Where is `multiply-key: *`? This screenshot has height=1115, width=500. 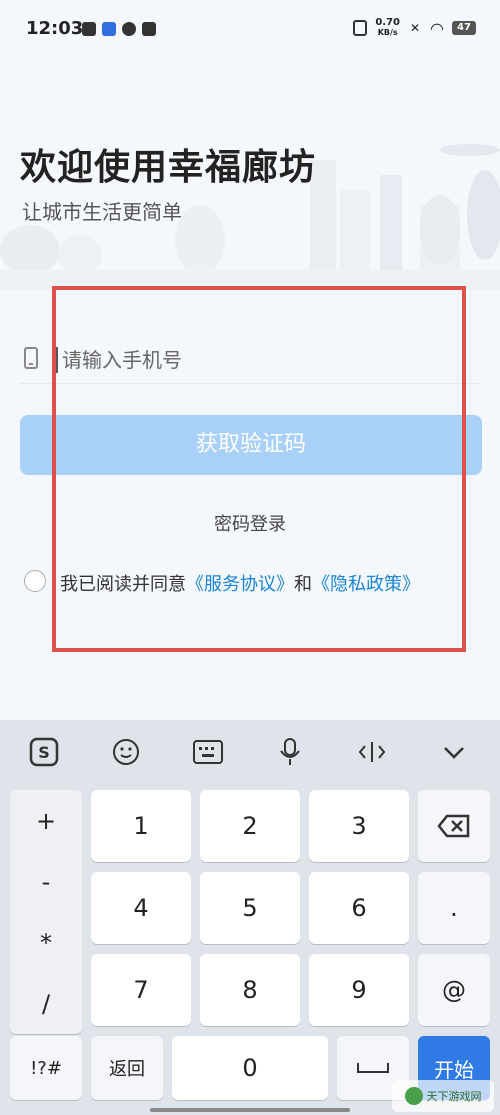
multiply-key: * is located at coordinates (46, 943).